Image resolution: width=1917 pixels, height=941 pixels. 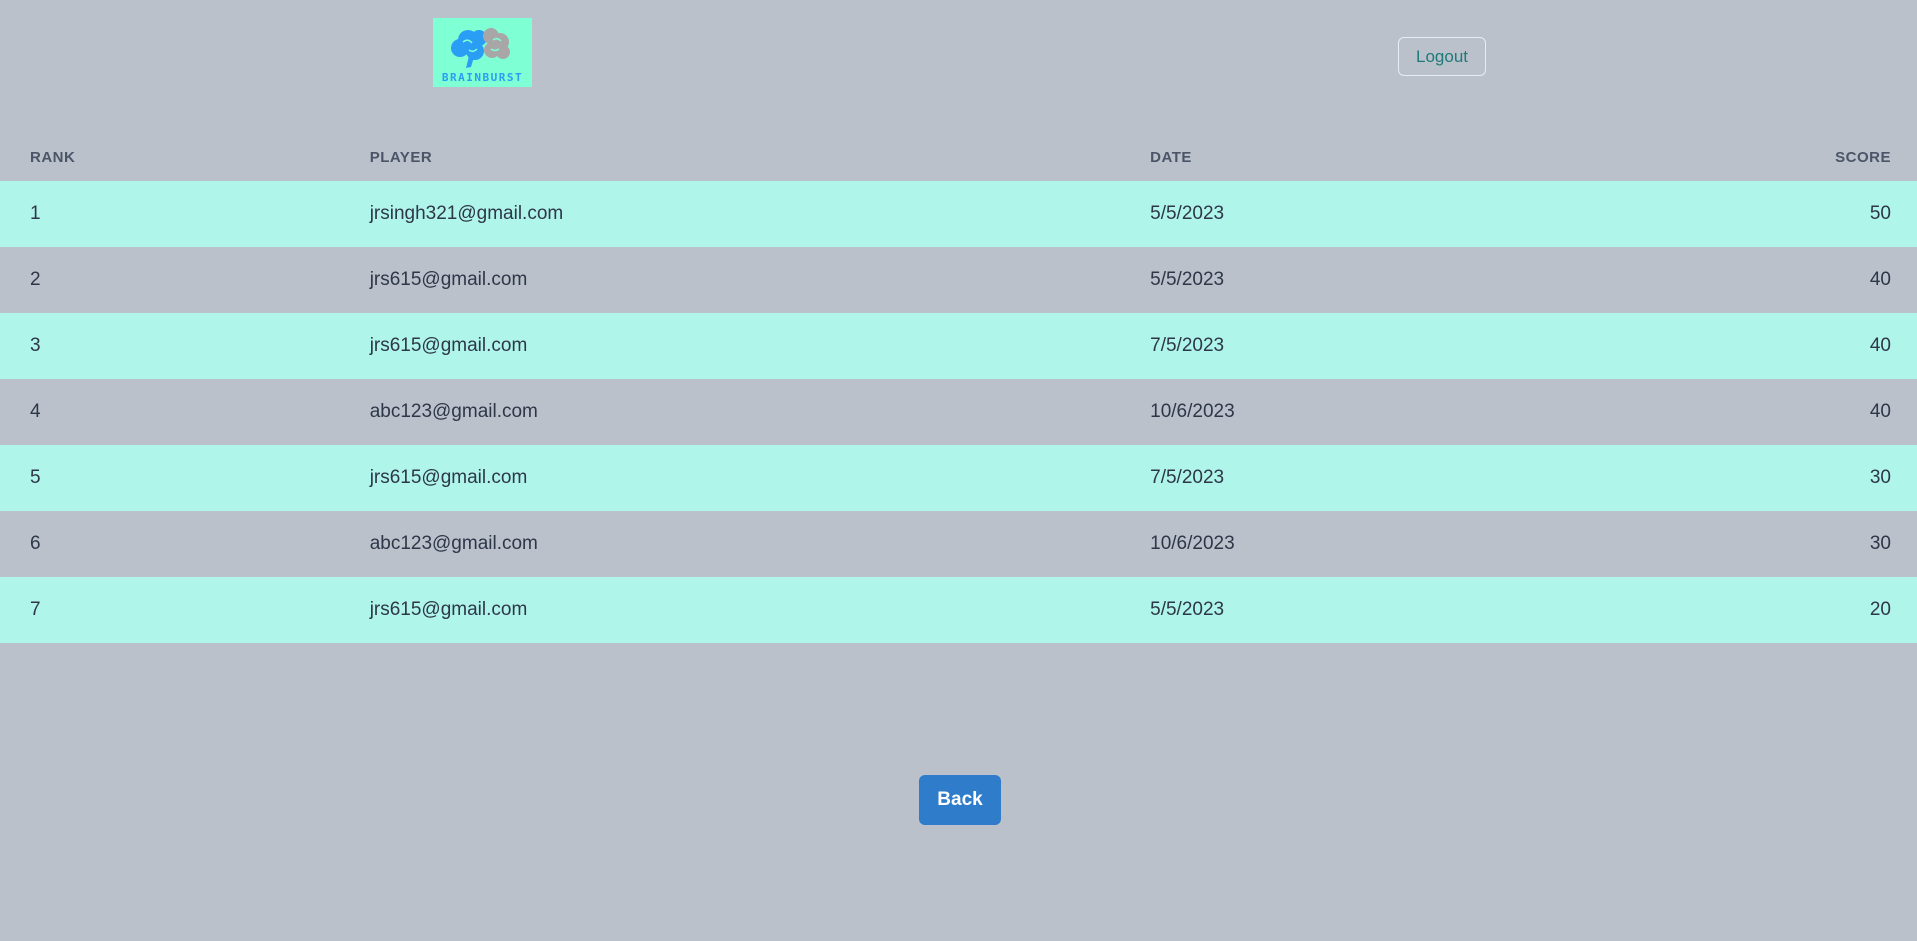 I want to click on table-row: 5 jrs615@gmail.com 7/5/2023 30, so click(x=958, y=478).